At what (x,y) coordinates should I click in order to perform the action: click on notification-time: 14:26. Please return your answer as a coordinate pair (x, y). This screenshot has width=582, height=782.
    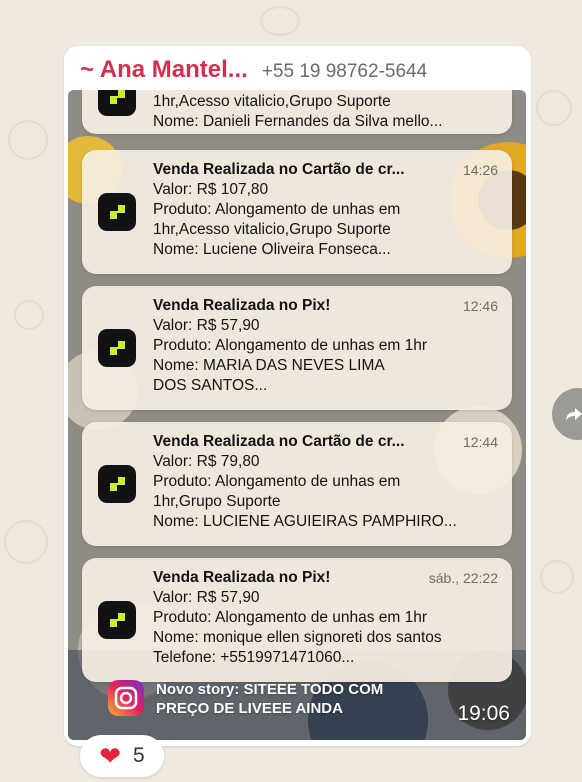
    Looking at the image, I should click on (480, 170).